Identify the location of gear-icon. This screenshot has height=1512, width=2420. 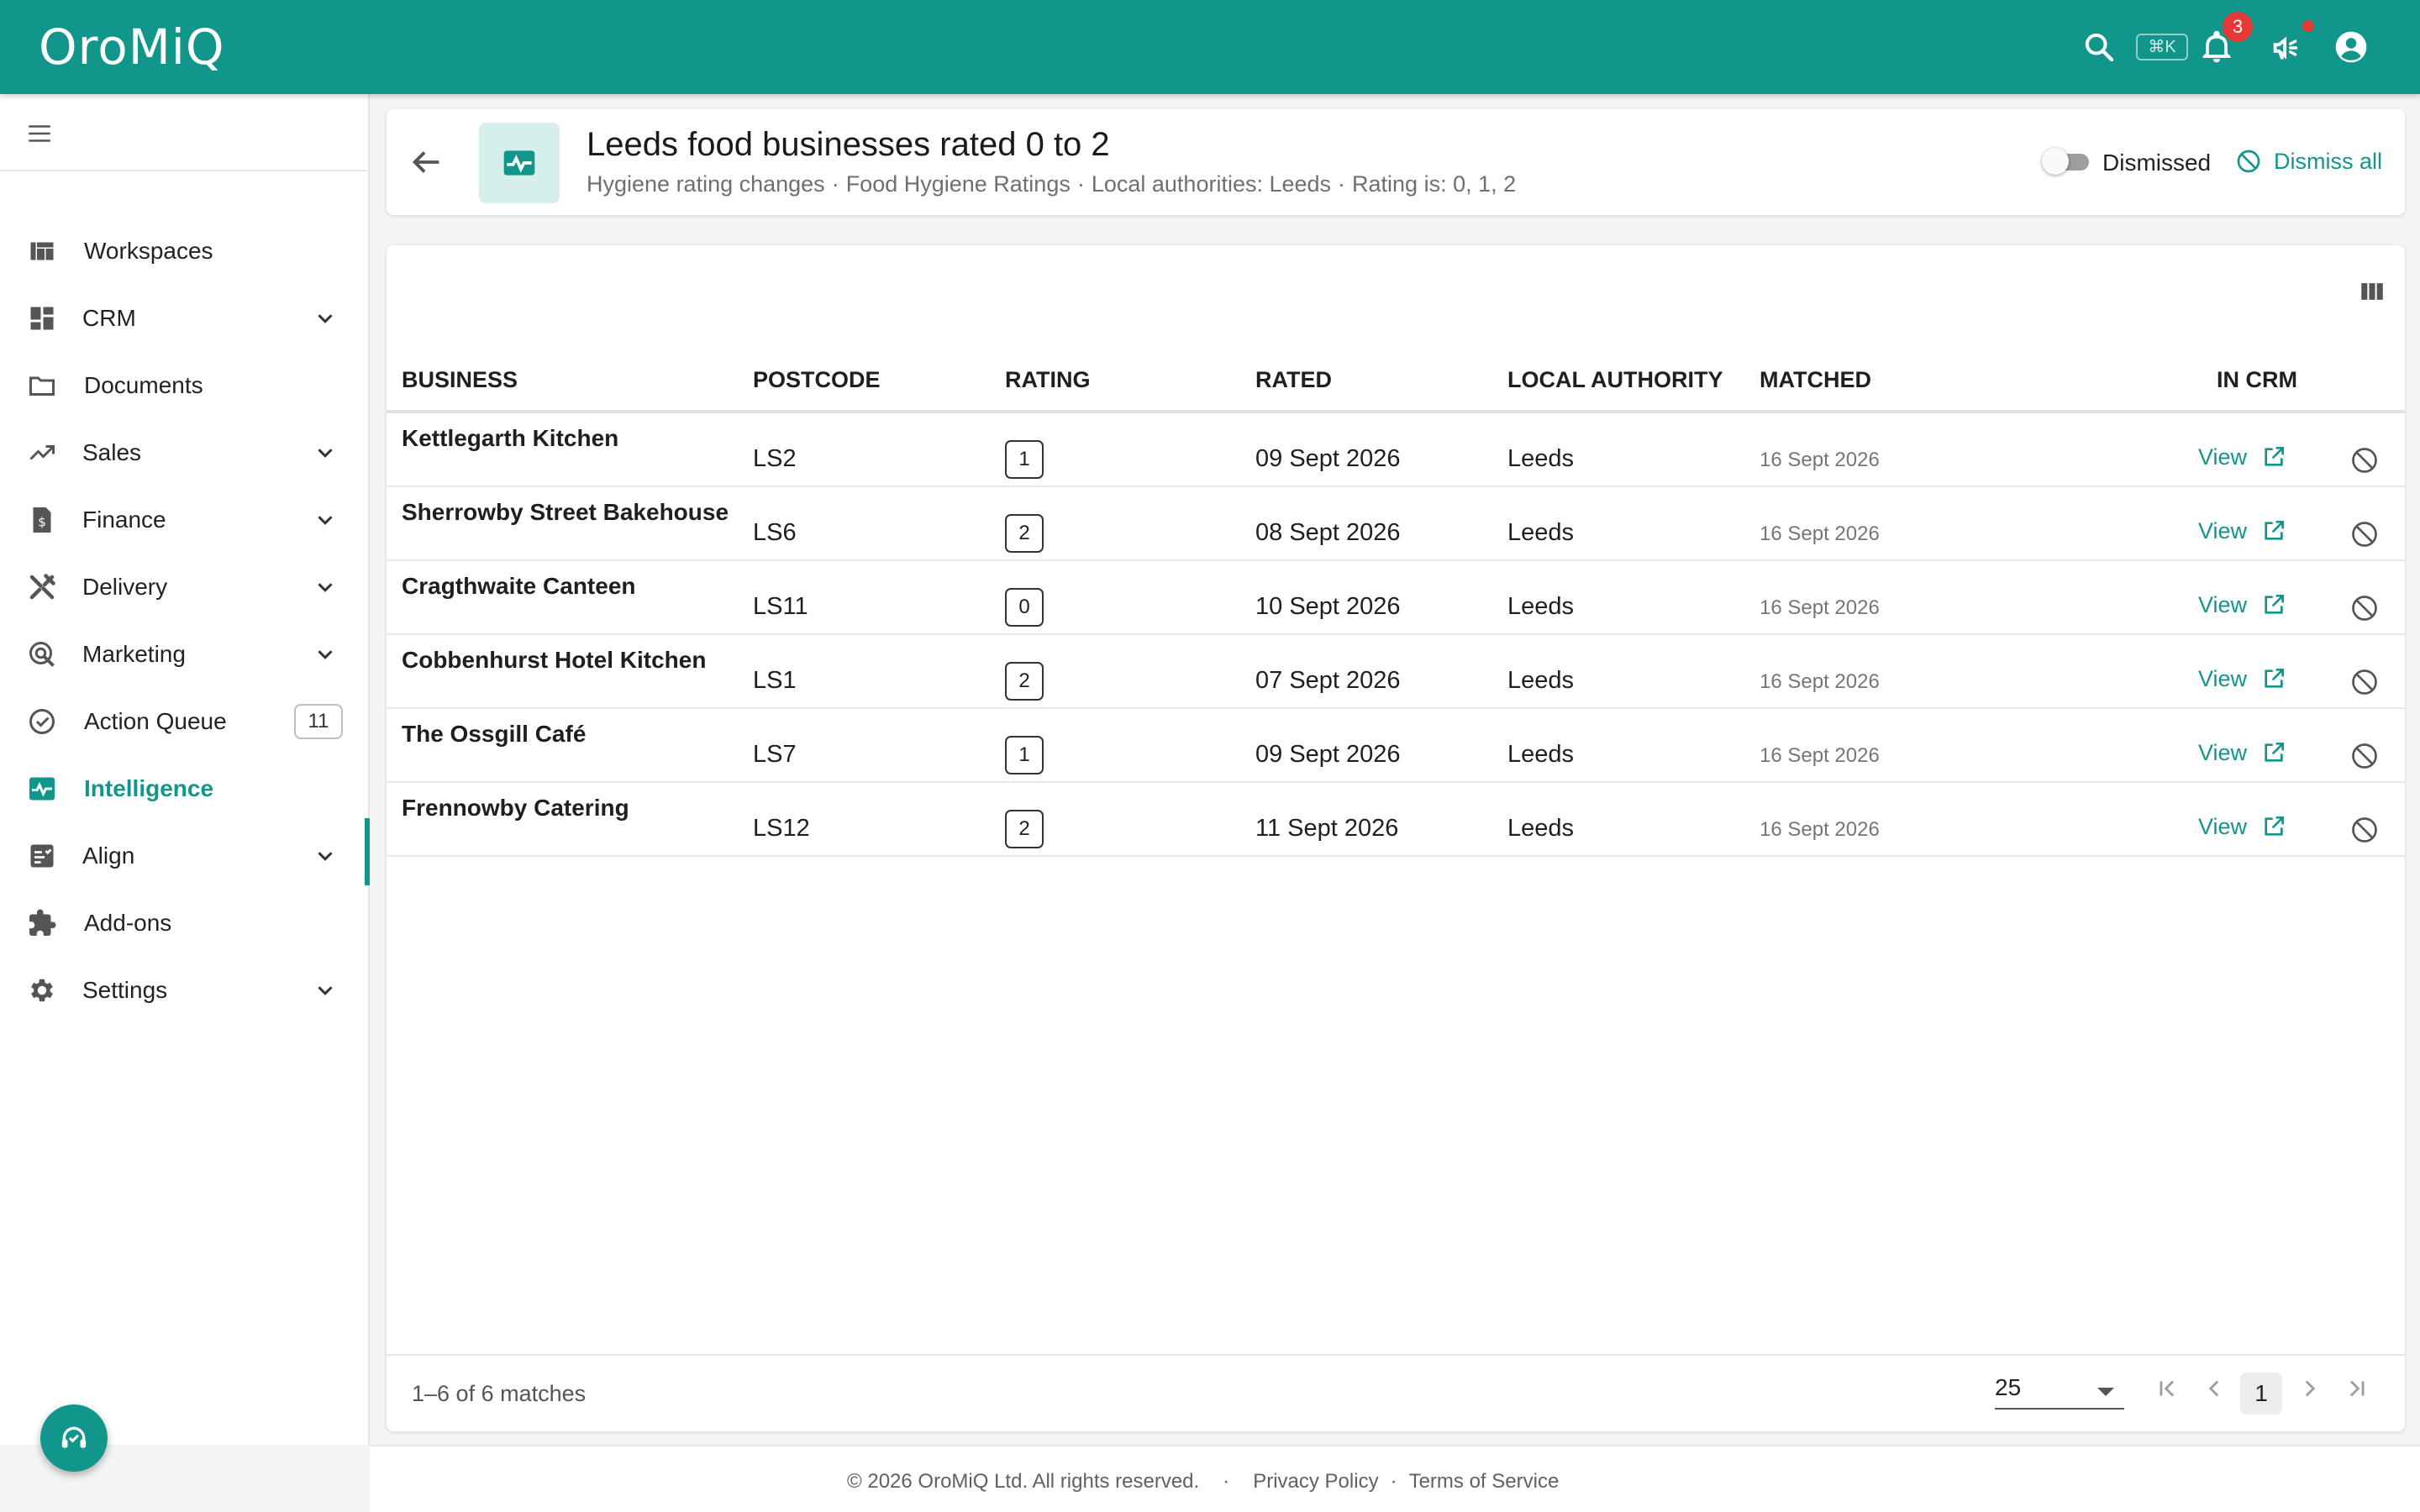
(42, 990).